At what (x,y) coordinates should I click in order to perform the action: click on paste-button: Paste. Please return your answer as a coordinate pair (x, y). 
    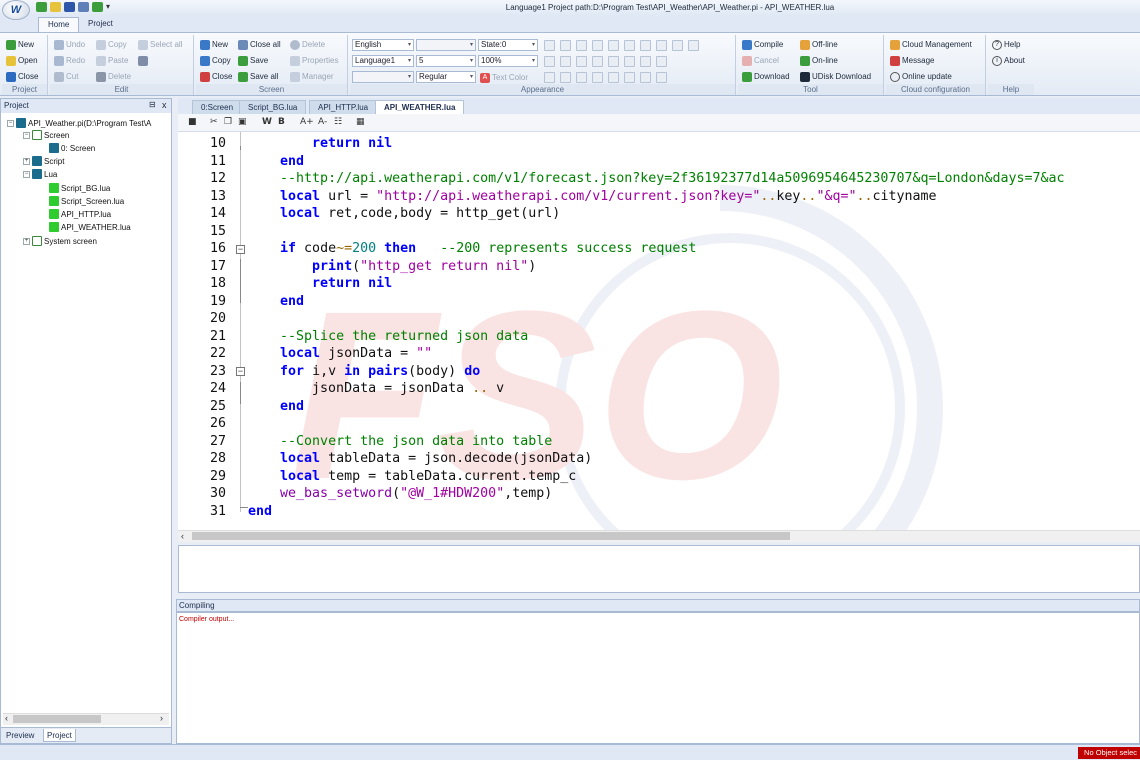
    Looking at the image, I should click on (112, 60).